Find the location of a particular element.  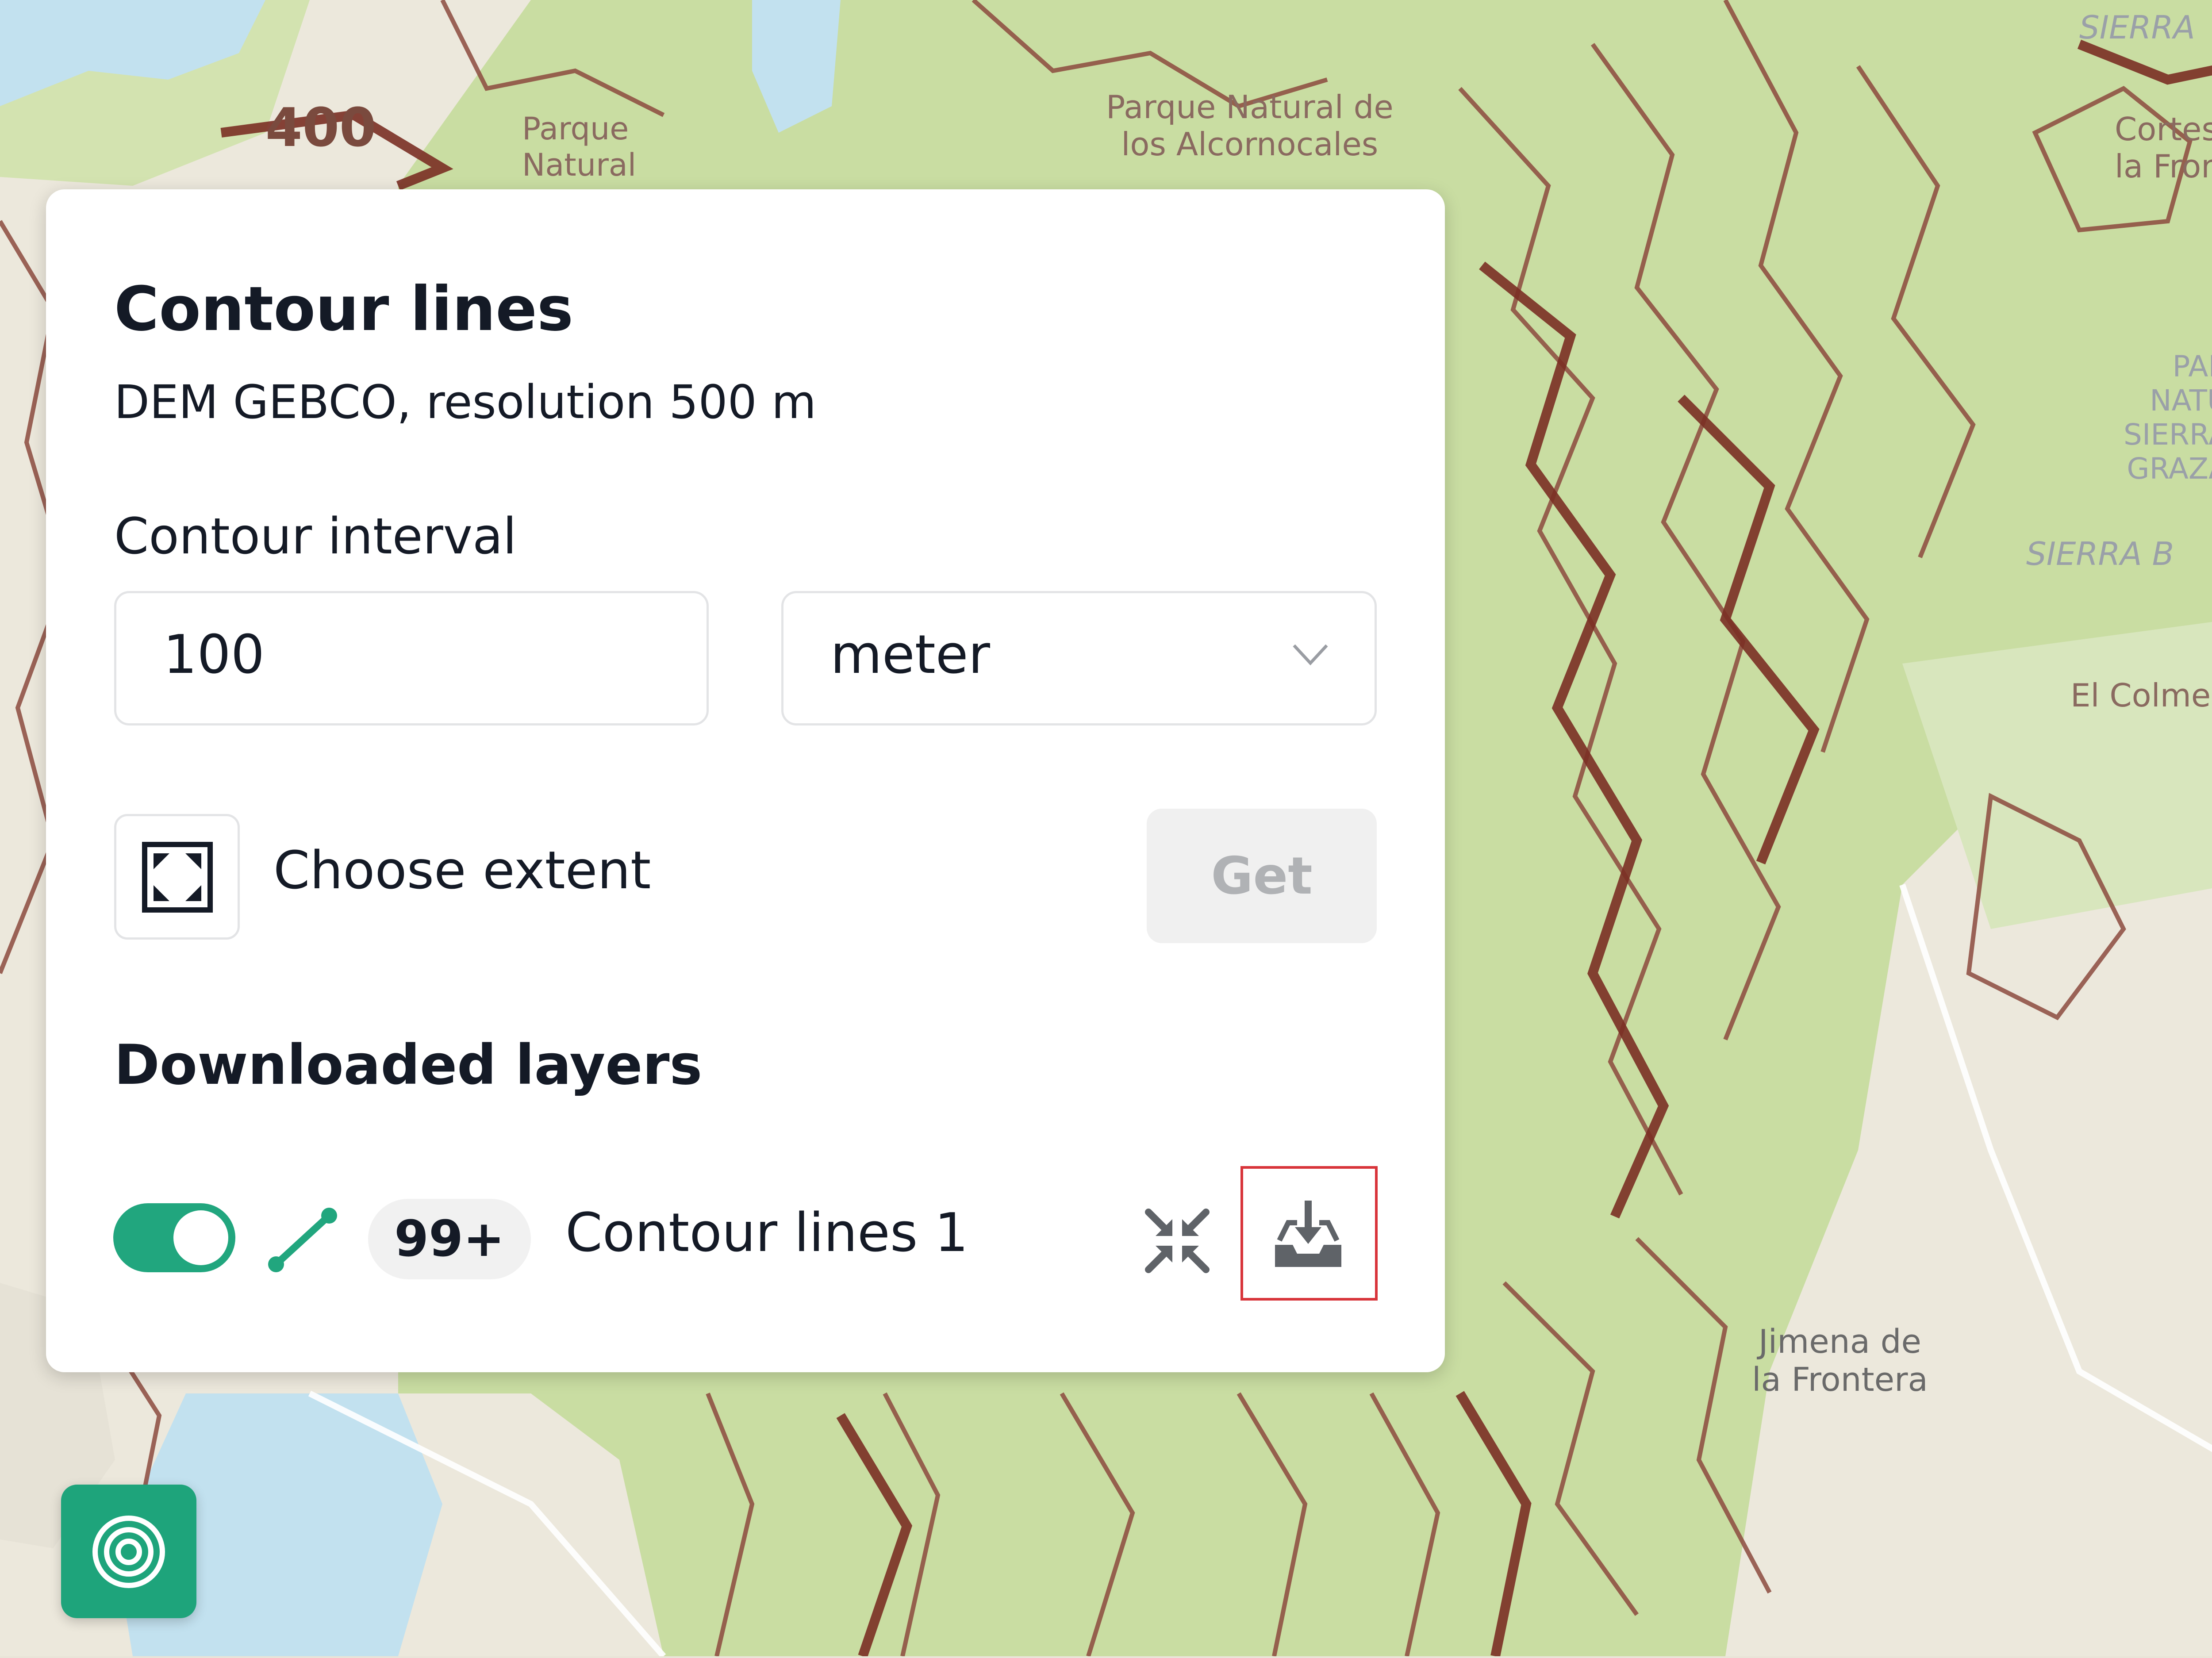

choose-extent-button is located at coordinates (177, 877).